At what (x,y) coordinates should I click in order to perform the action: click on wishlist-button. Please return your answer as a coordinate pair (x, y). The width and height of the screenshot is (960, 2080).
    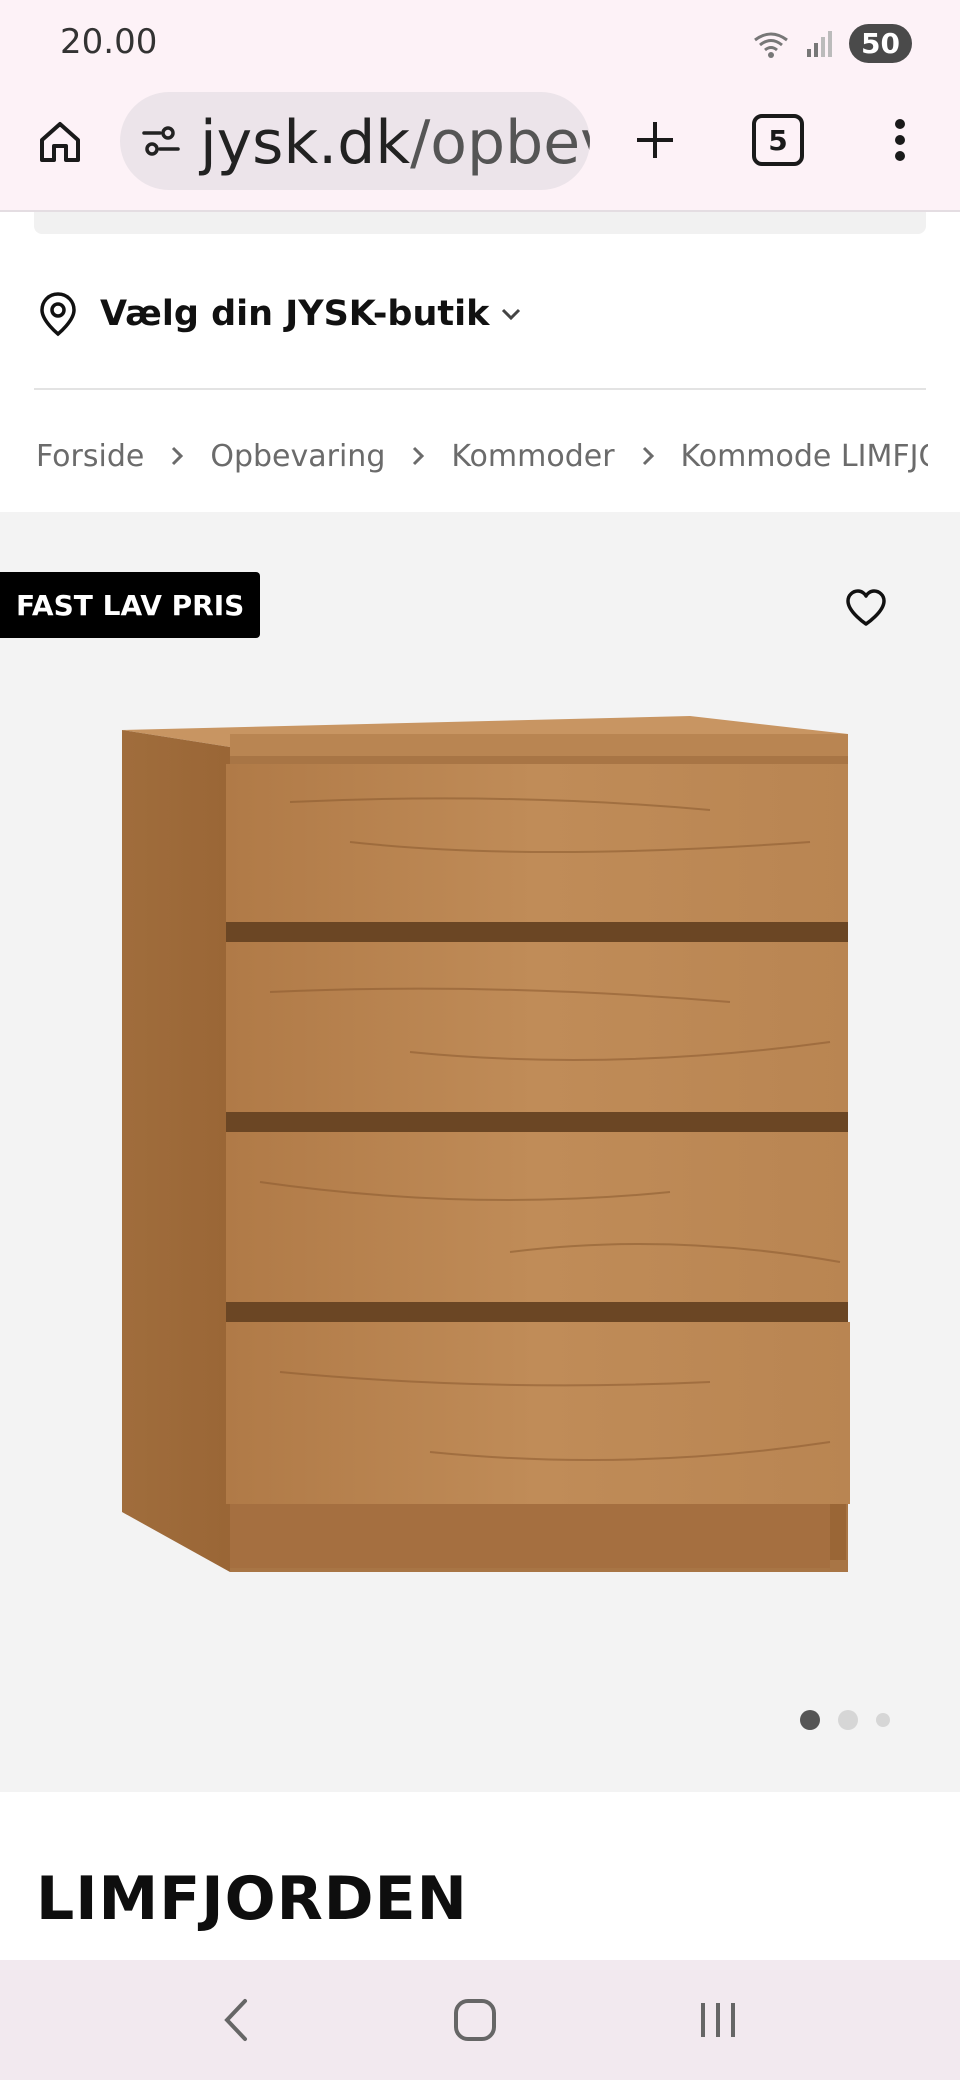
    Looking at the image, I should click on (866, 608).